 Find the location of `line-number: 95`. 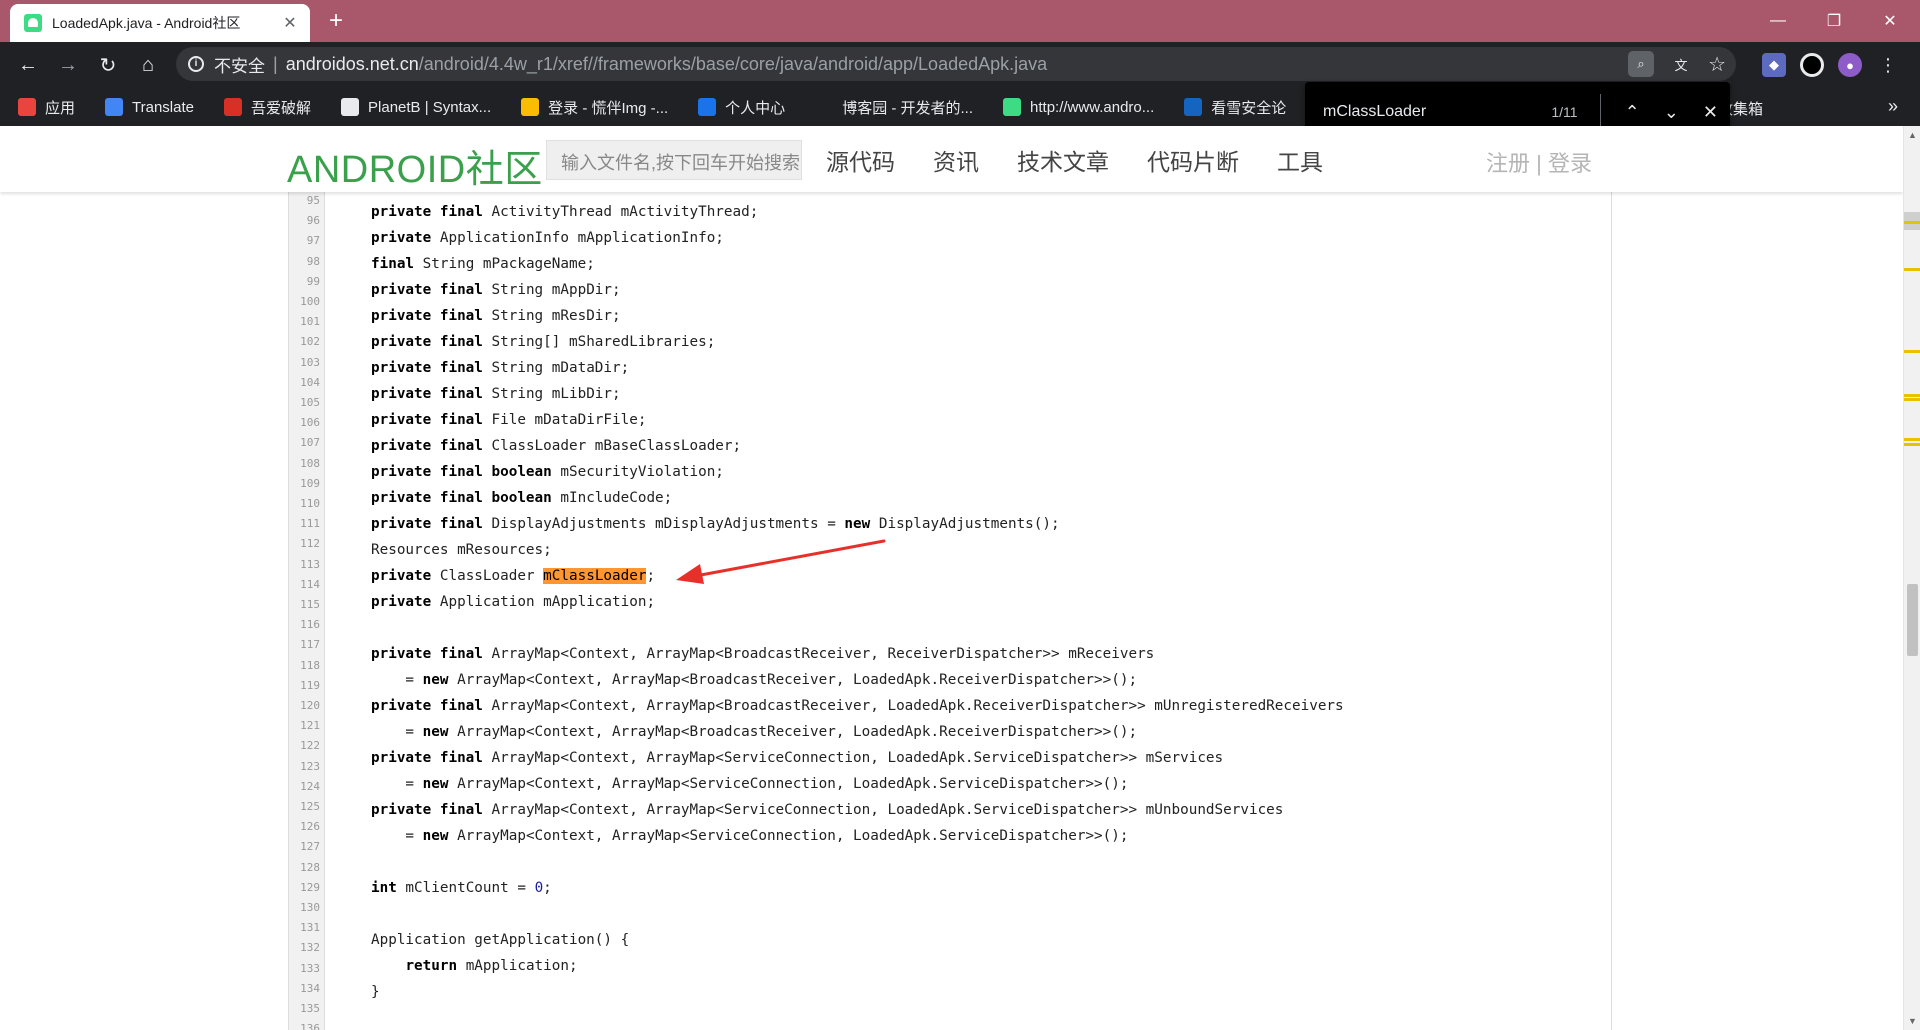

line-number: 95 is located at coordinates (313, 200).